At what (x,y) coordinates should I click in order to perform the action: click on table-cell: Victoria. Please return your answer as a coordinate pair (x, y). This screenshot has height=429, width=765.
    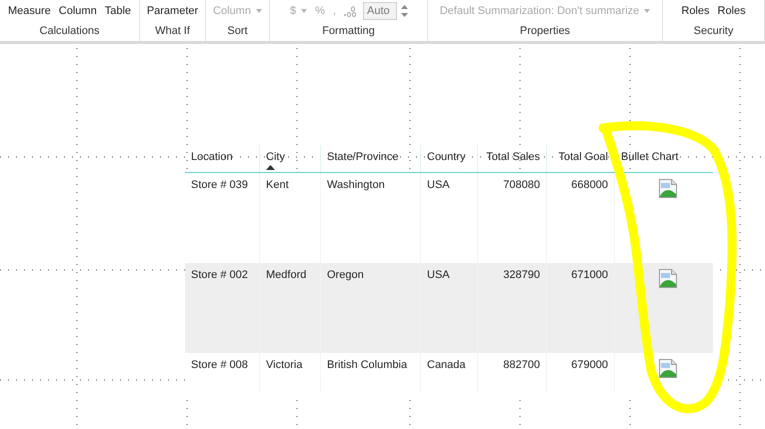
    Looking at the image, I should click on (284, 365).